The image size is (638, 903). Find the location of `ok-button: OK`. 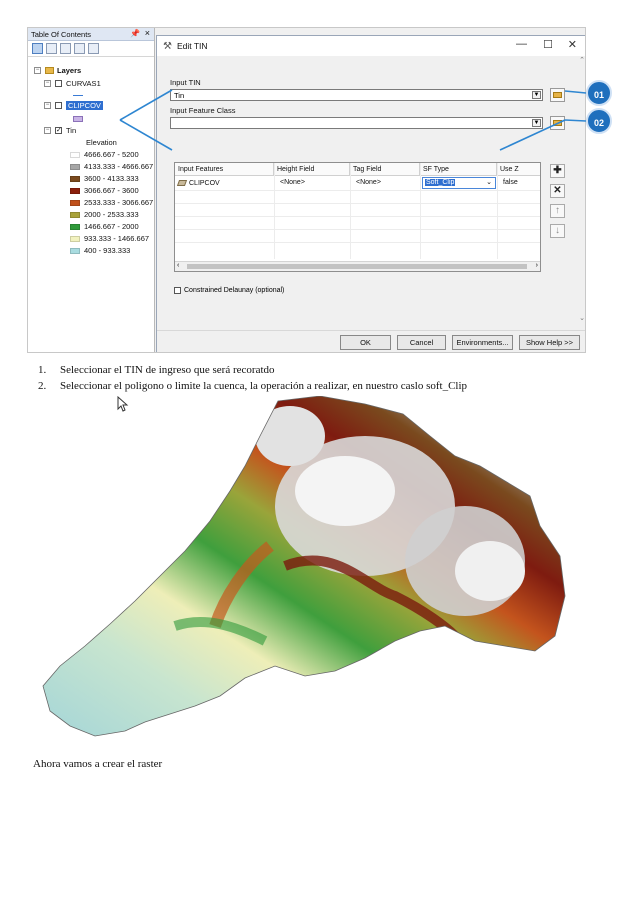

ok-button: OK is located at coordinates (365, 342).